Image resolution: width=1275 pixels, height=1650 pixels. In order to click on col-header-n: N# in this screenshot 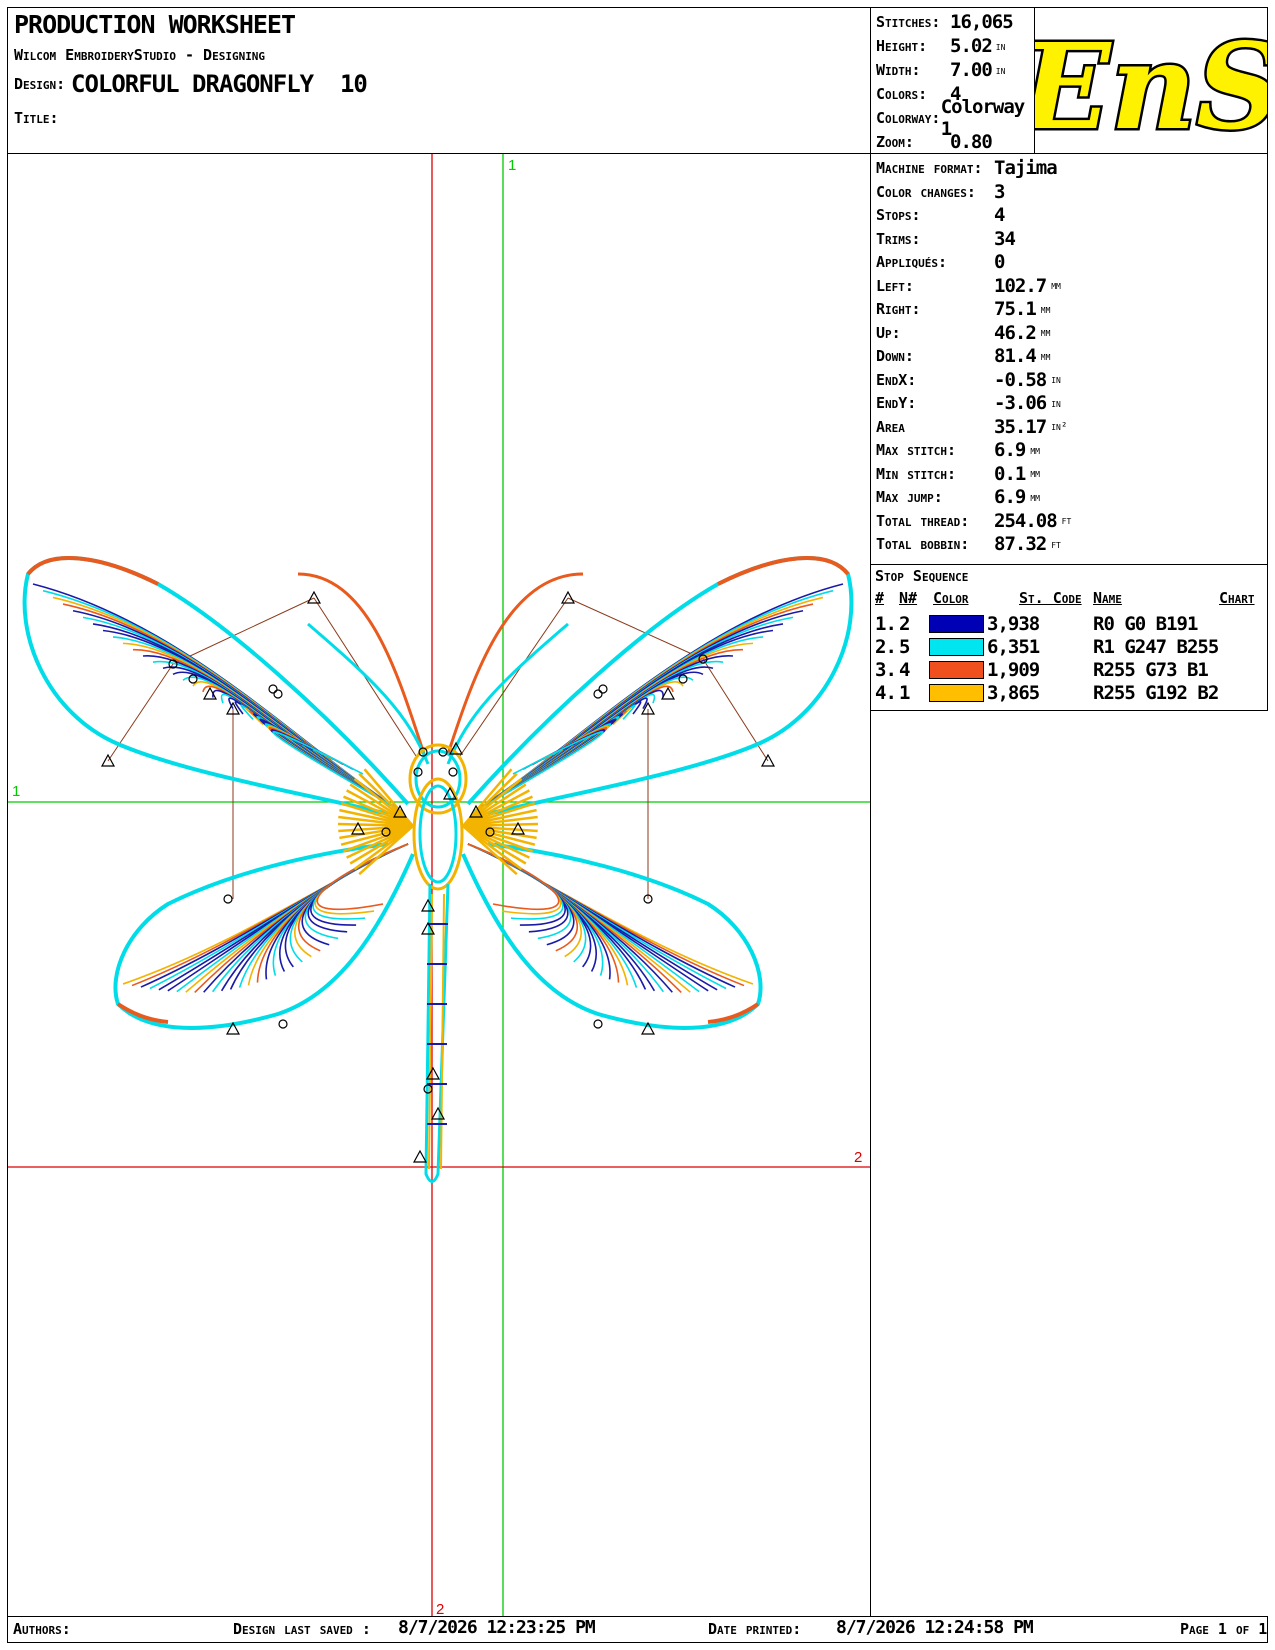, I will do `click(908, 598)`.